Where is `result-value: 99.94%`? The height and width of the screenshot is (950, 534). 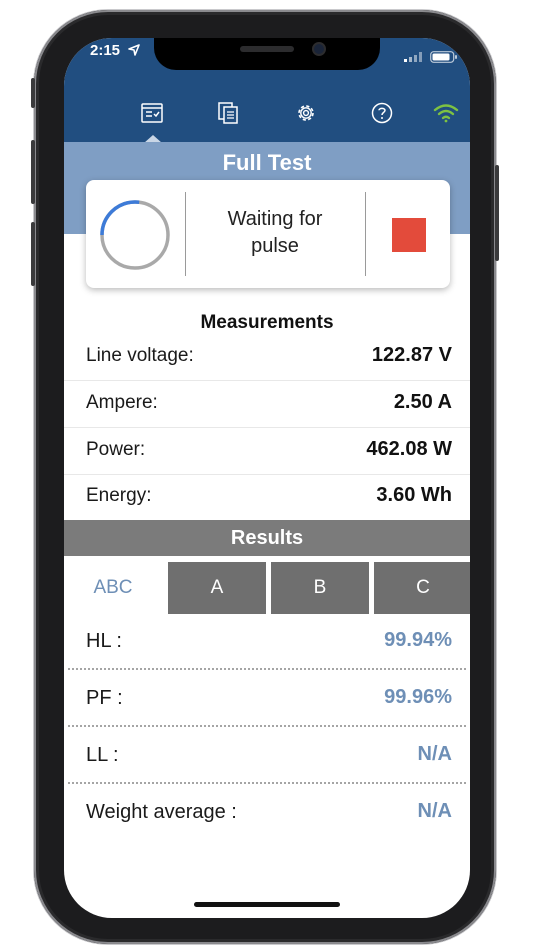
result-value: 99.94% is located at coordinates (418, 640).